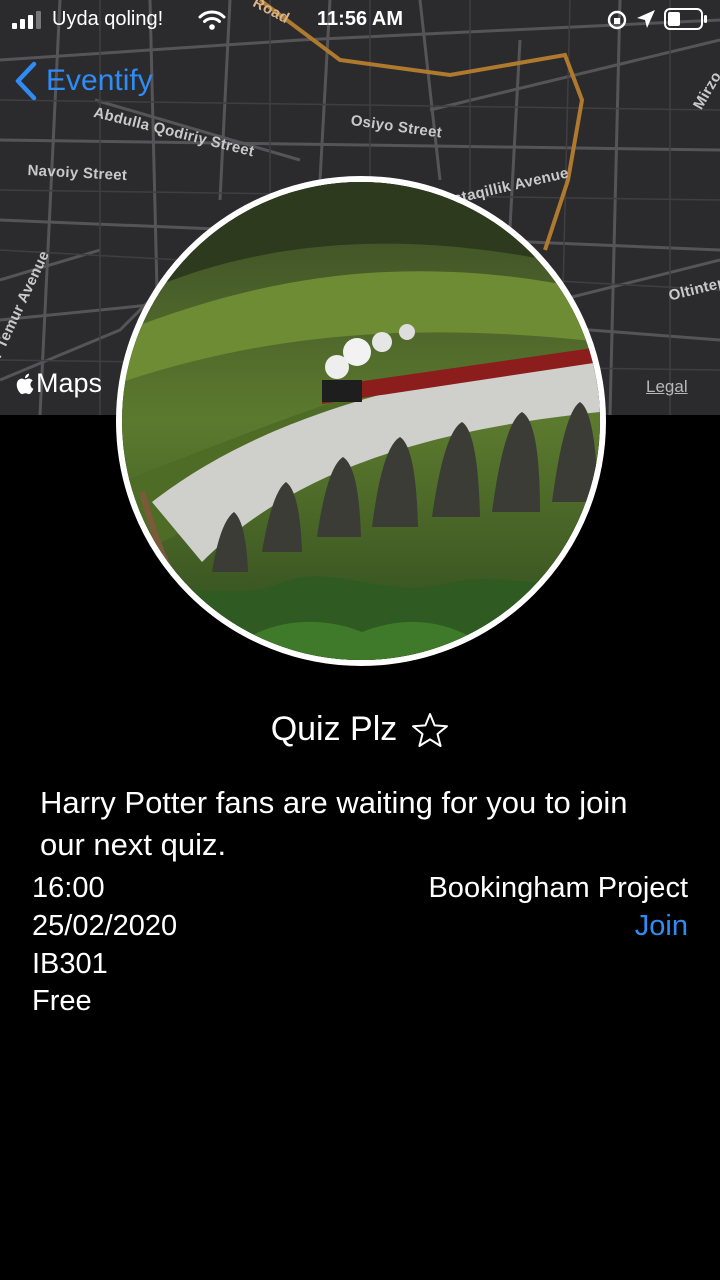  I want to click on legal-link: Legal, so click(667, 387).